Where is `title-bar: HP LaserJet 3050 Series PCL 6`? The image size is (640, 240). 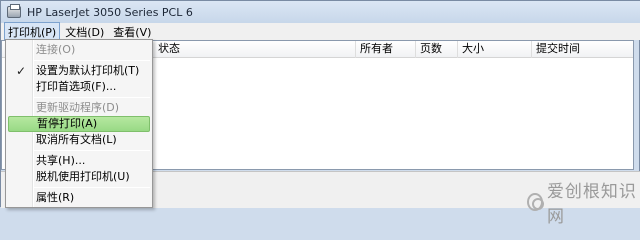
title-bar: HP LaserJet 3050 Series PCL 6 is located at coordinates (320, 12).